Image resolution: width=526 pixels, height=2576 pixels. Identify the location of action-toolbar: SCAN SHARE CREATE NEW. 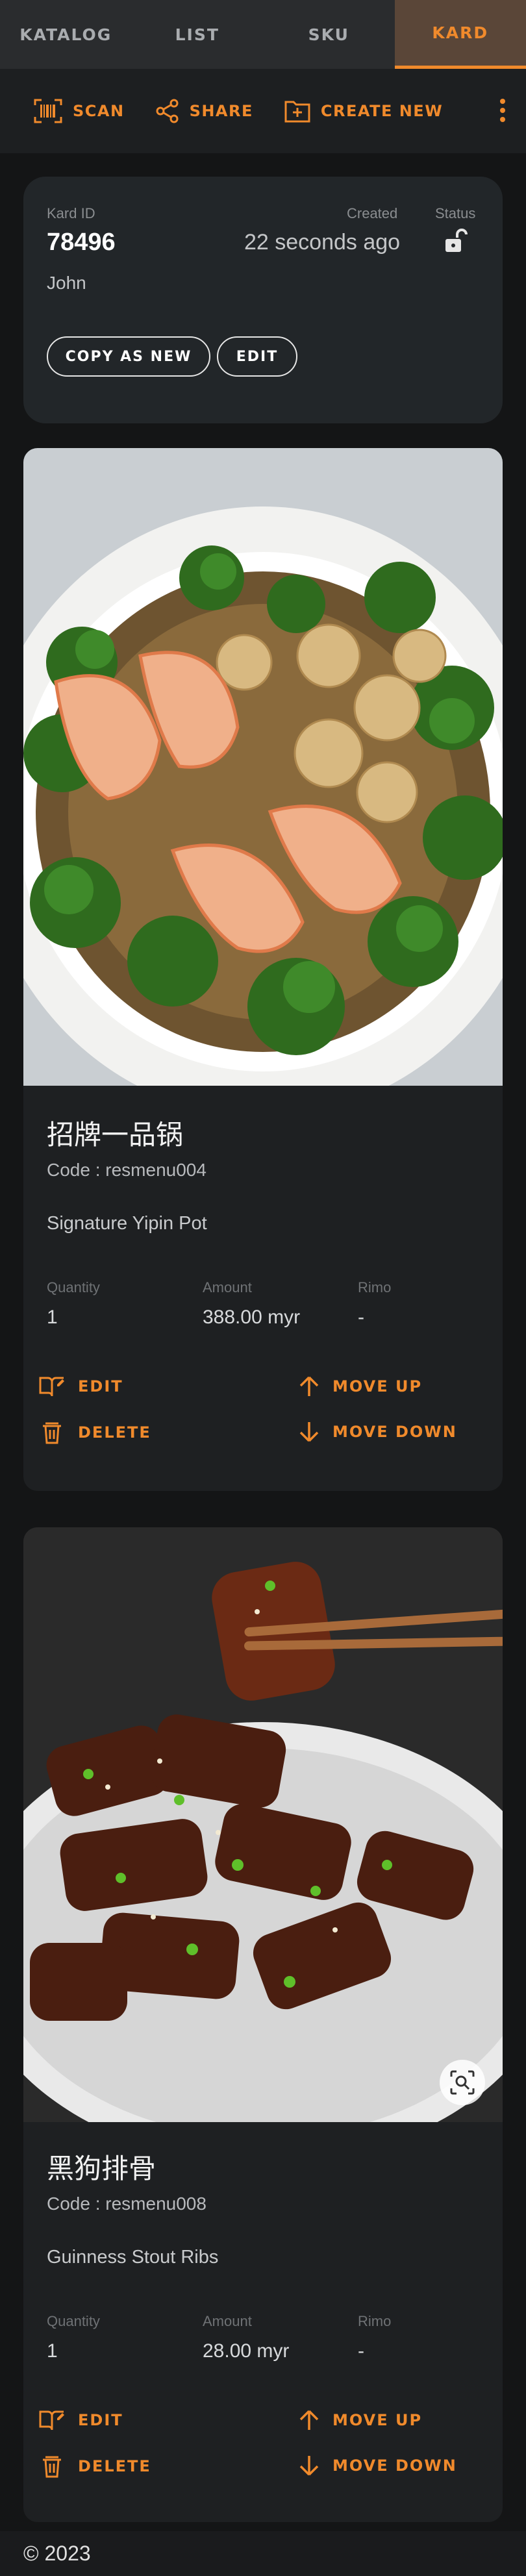
(263, 111).